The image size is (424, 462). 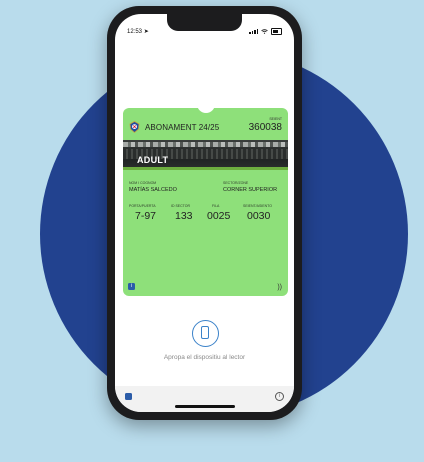 What do you see at coordinates (143, 183) in the screenshot?
I see `name-label: NOM I COGNOM` at bounding box center [143, 183].